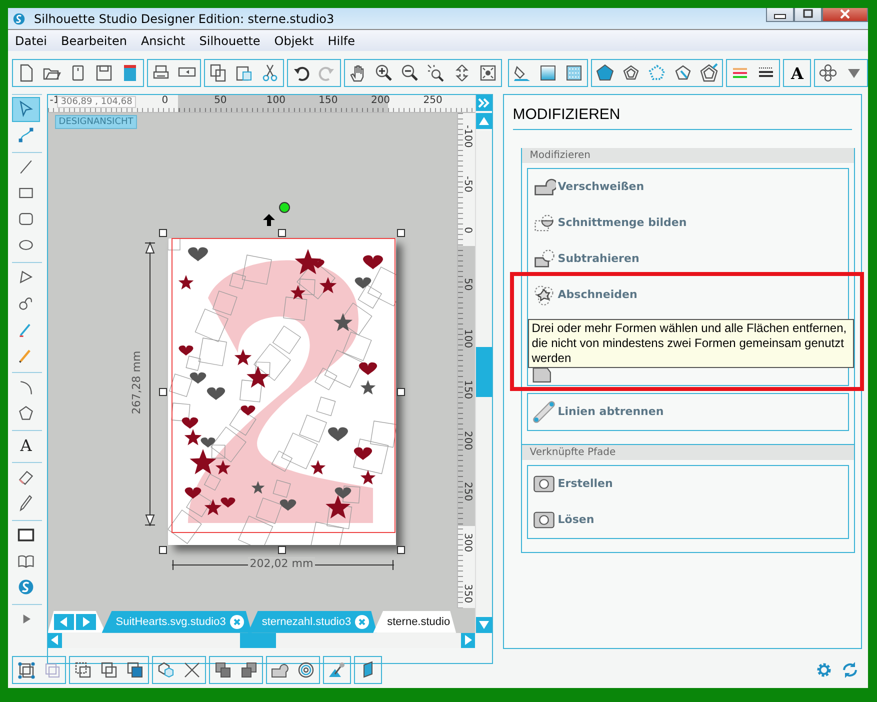  Describe the element at coordinates (166, 670) in the screenshot. I see `cubes-icon` at that location.